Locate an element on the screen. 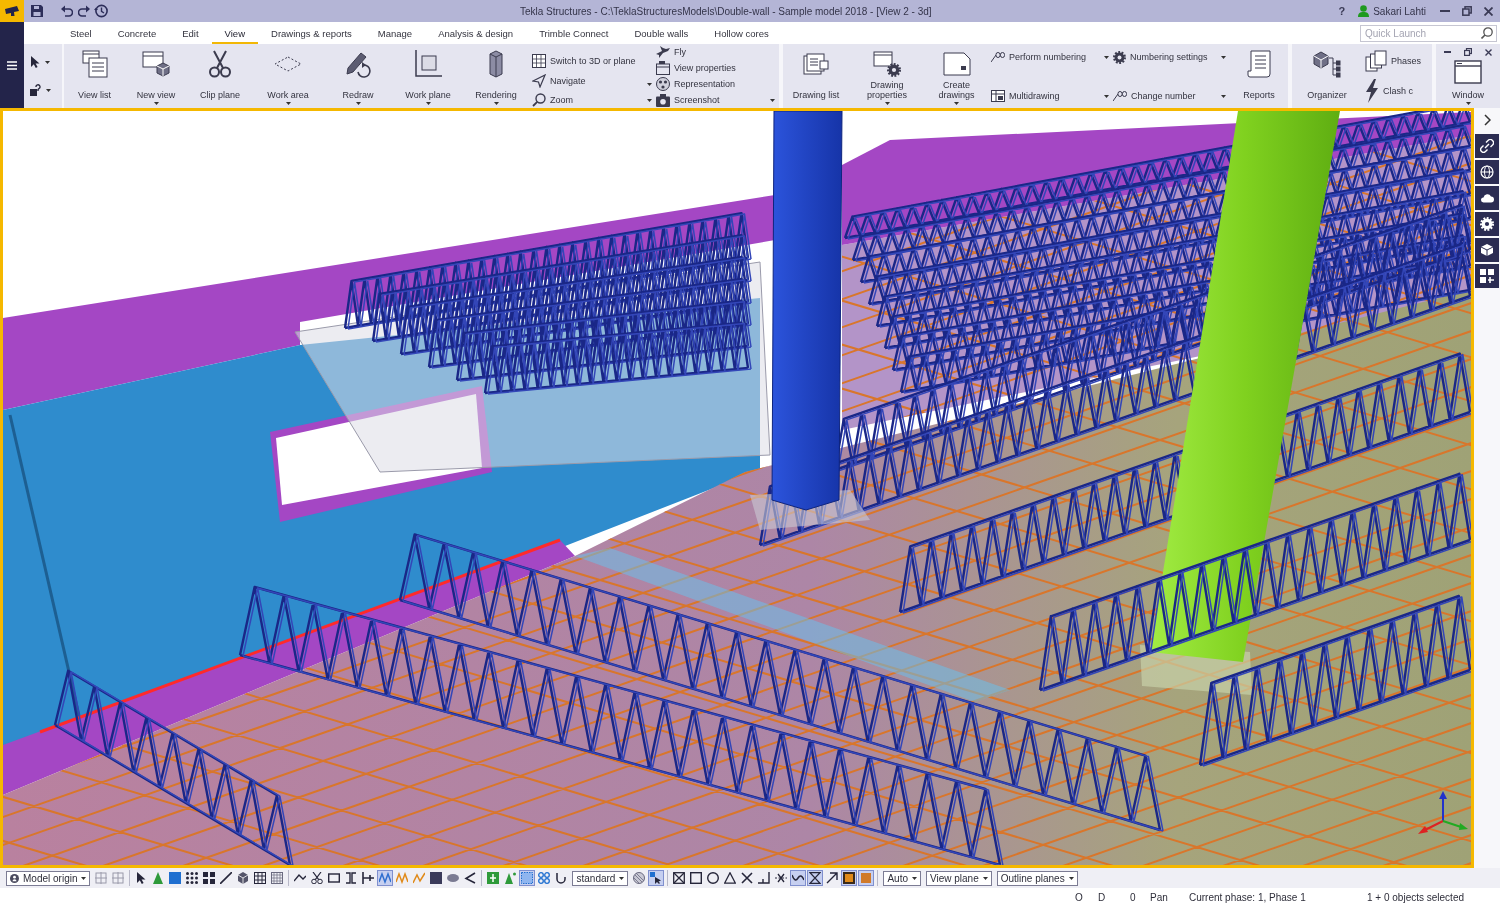  airplane-icon is located at coordinates (663, 52).